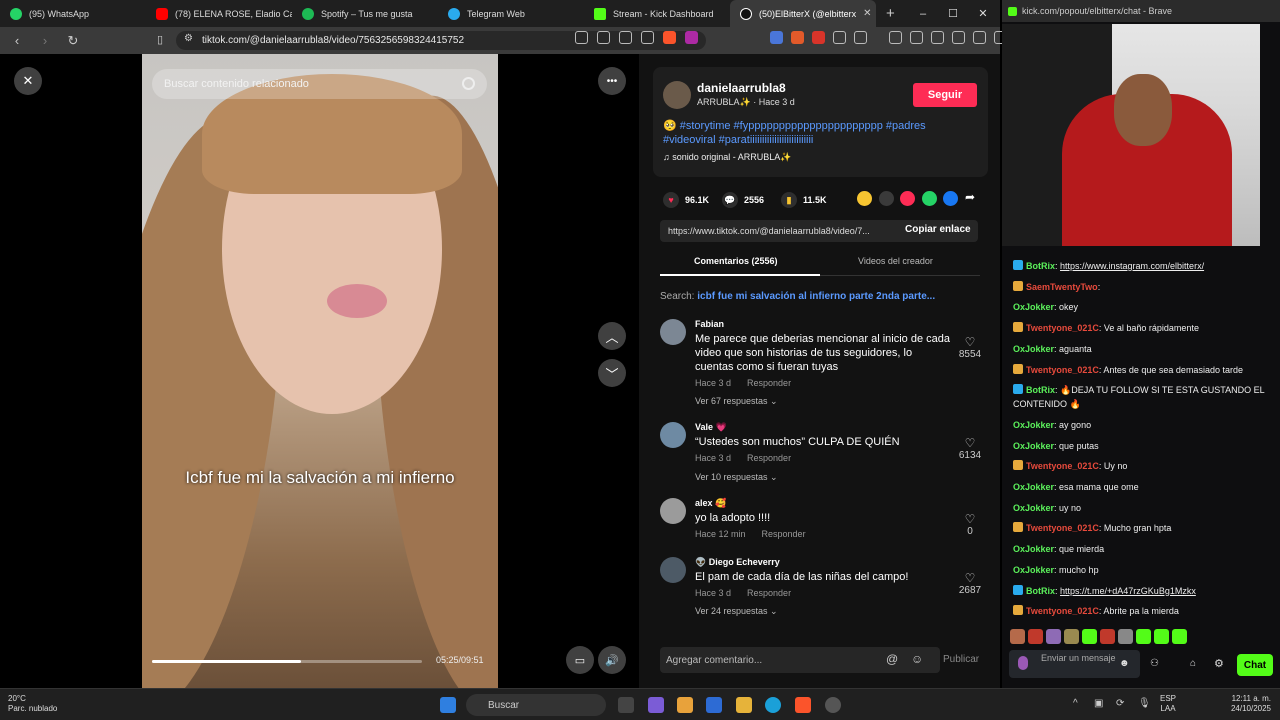  Describe the element at coordinates (647, 37) in the screenshot. I see `share-page-icon` at that location.